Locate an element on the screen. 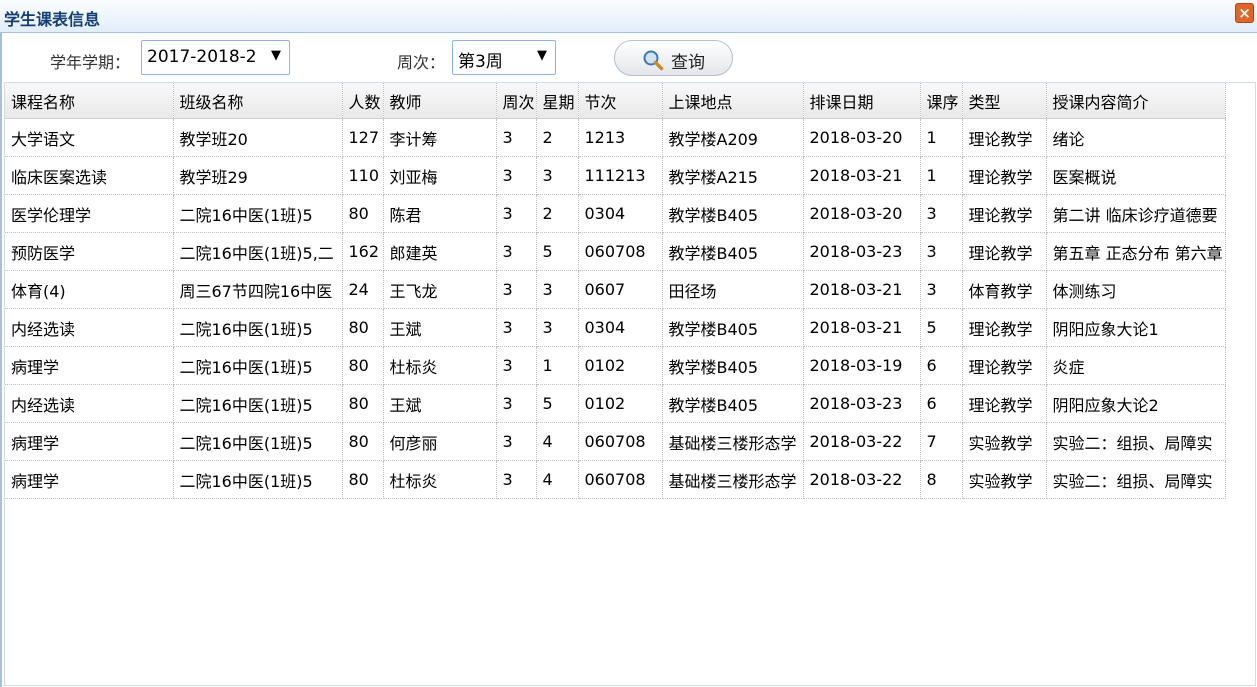 The image size is (1257, 687). table-cell: 何彦丽 is located at coordinates (440, 441).